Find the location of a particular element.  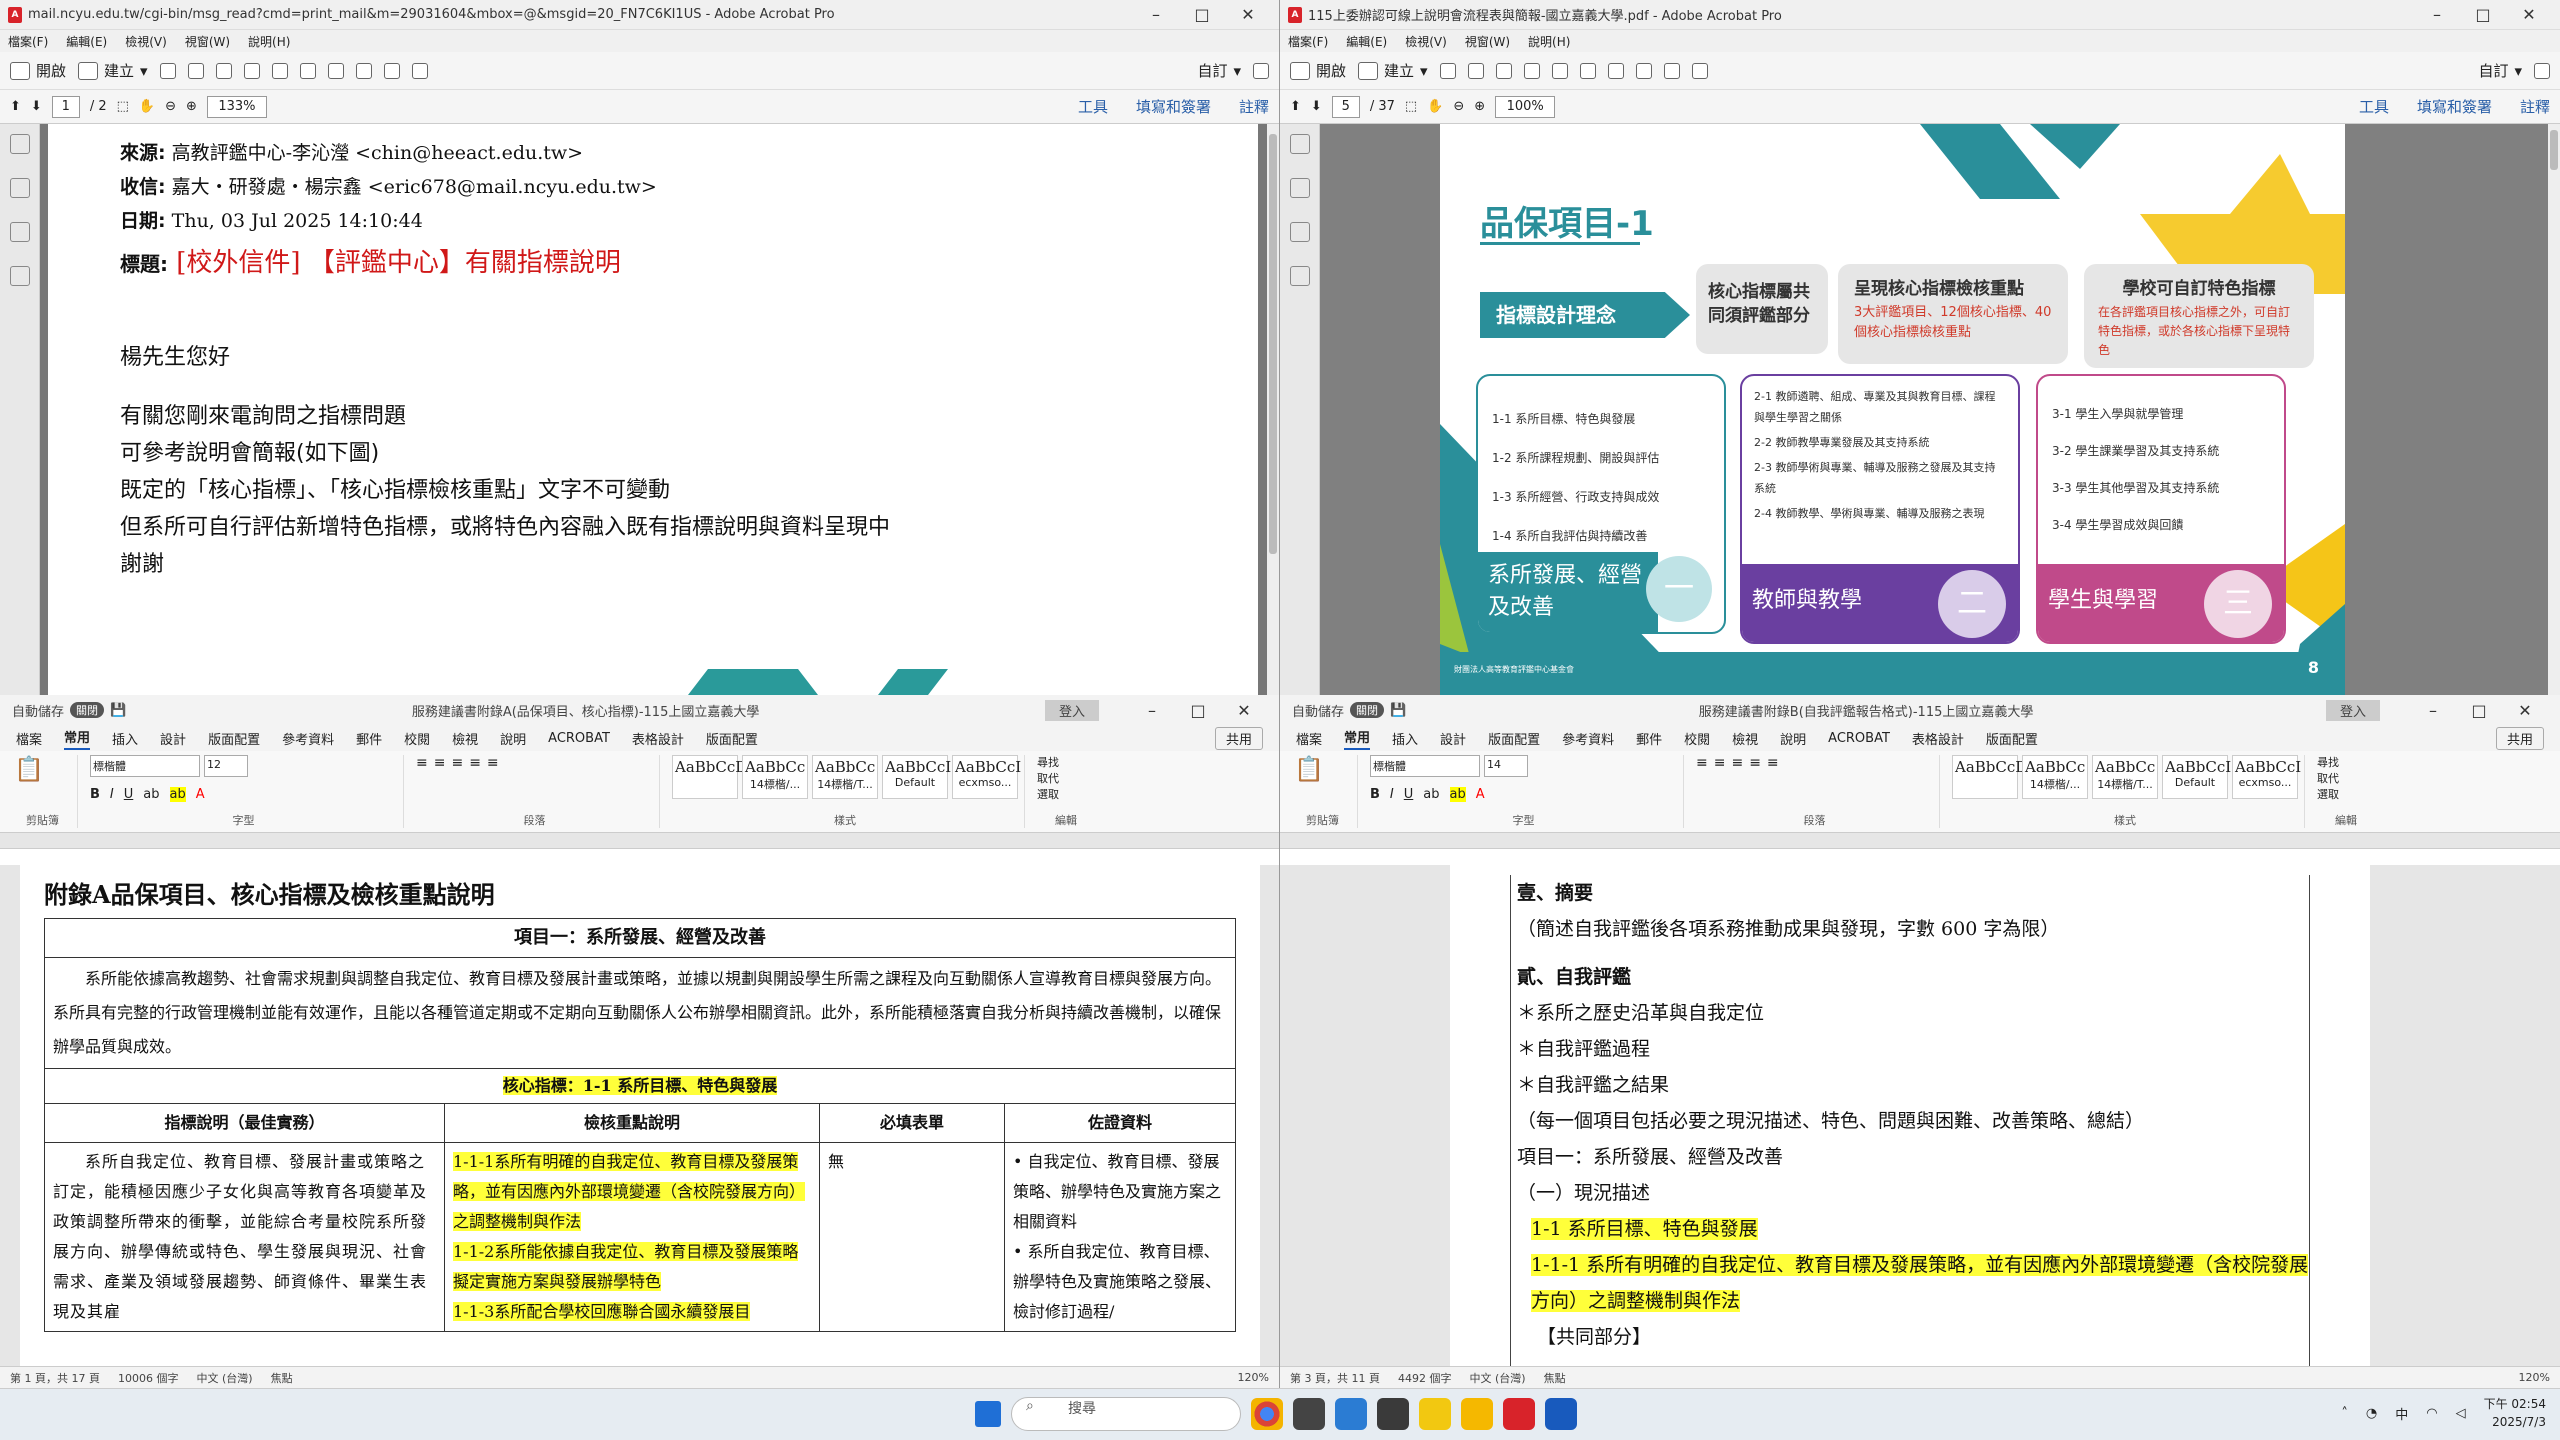

tab-home: 常用 is located at coordinates (1357, 738).